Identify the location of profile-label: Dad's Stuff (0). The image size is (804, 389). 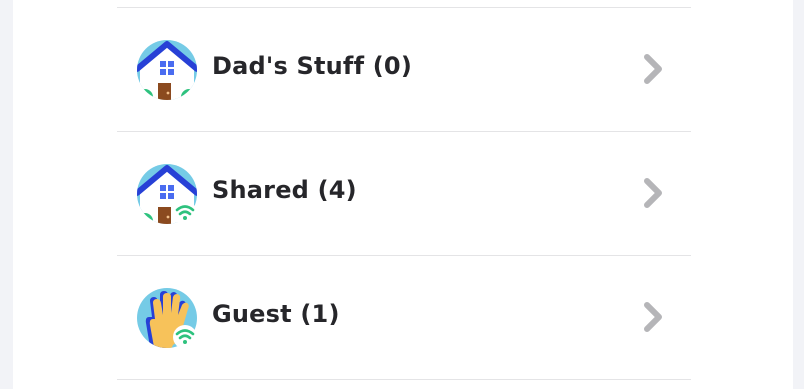
(312, 66).